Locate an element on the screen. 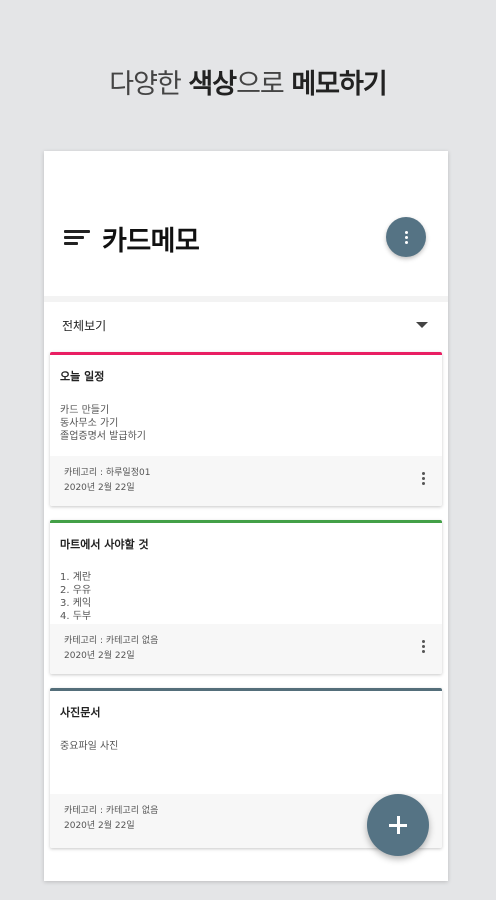  more-options-button is located at coordinates (406, 237).